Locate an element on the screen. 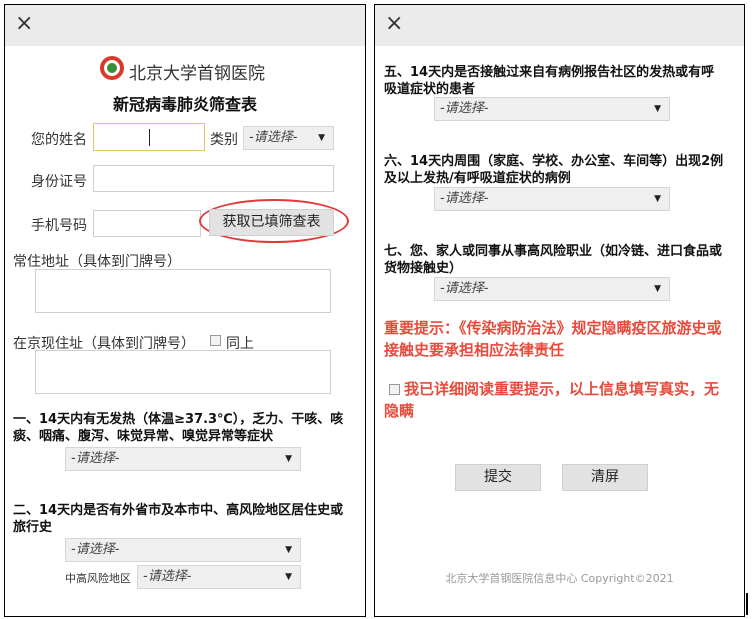 This screenshot has height=619, width=752. risk-area-label: 中高风险地区 is located at coordinates (98, 578).